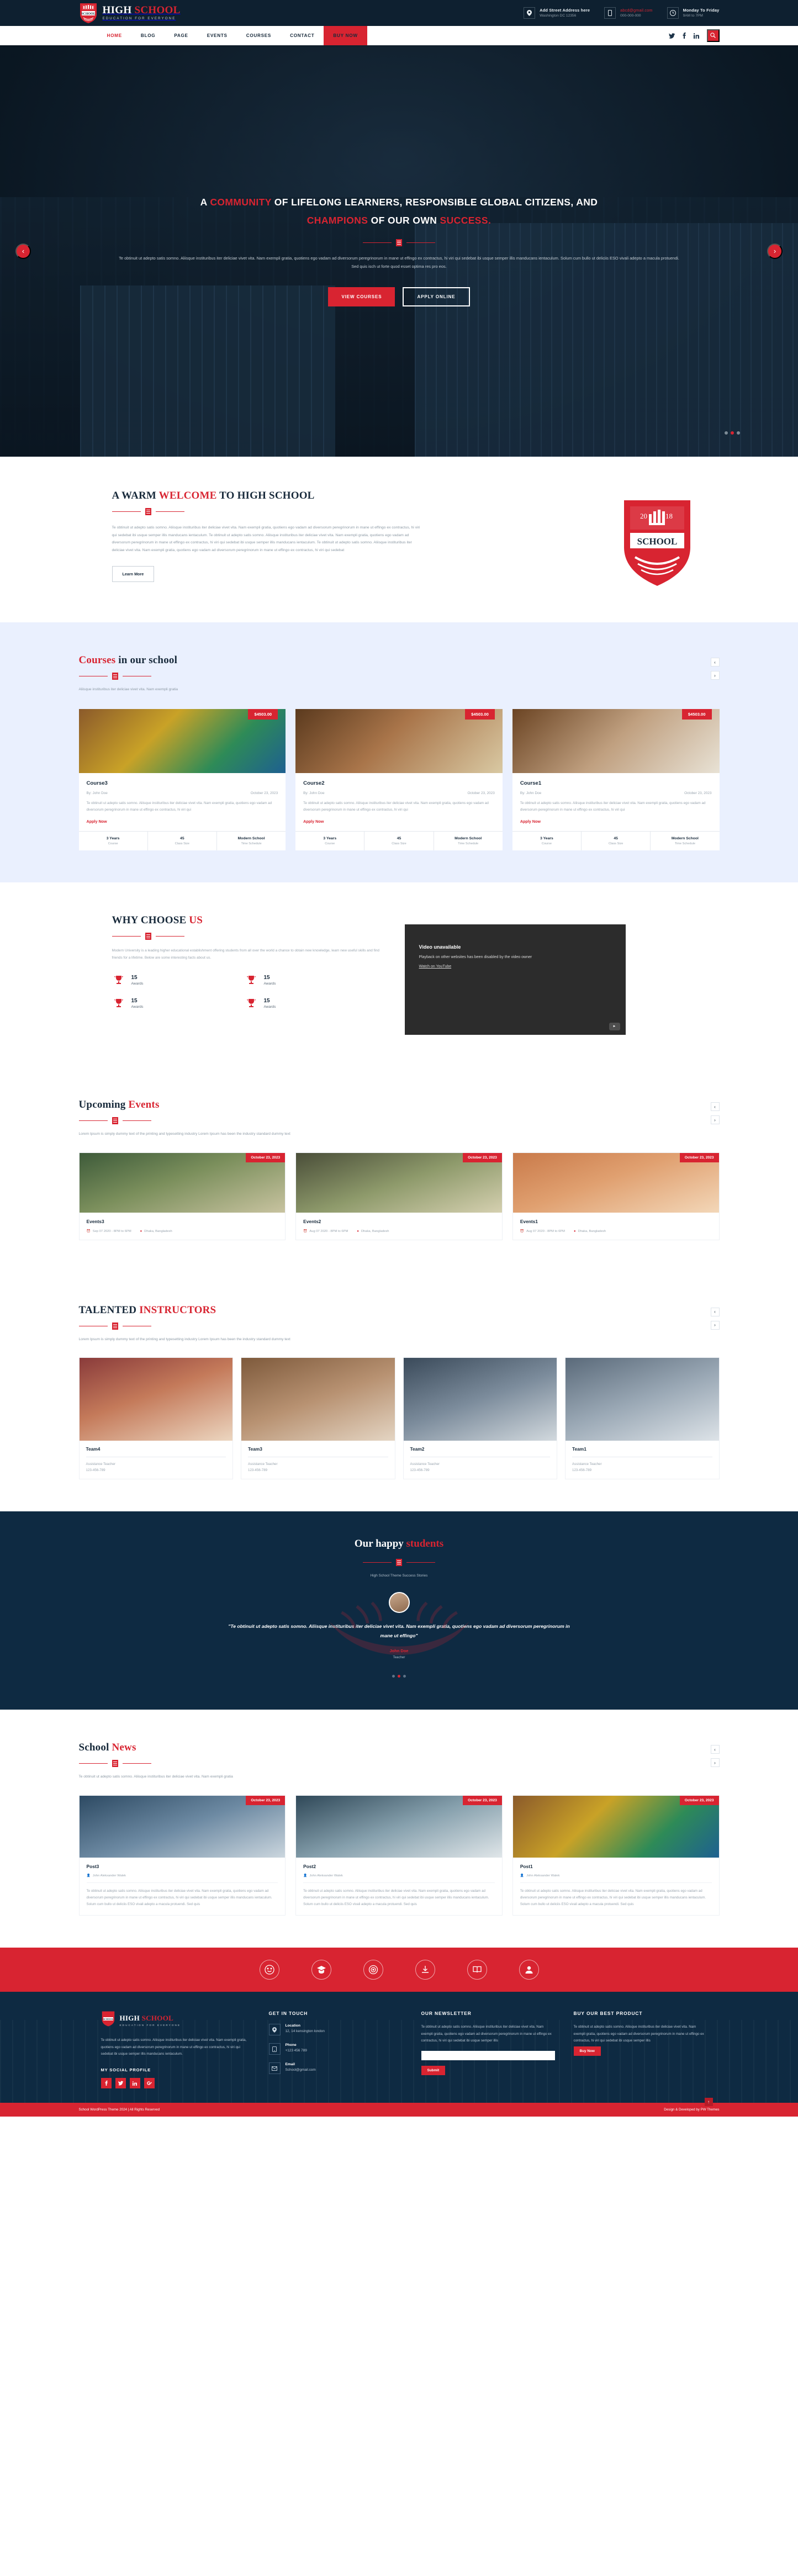  What do you see at coordinates (642, 1418) in the screenshot?
I see `instructor-card: Team1 Assistance Teacher 123-456-789` at bounding box center [642, 1418].